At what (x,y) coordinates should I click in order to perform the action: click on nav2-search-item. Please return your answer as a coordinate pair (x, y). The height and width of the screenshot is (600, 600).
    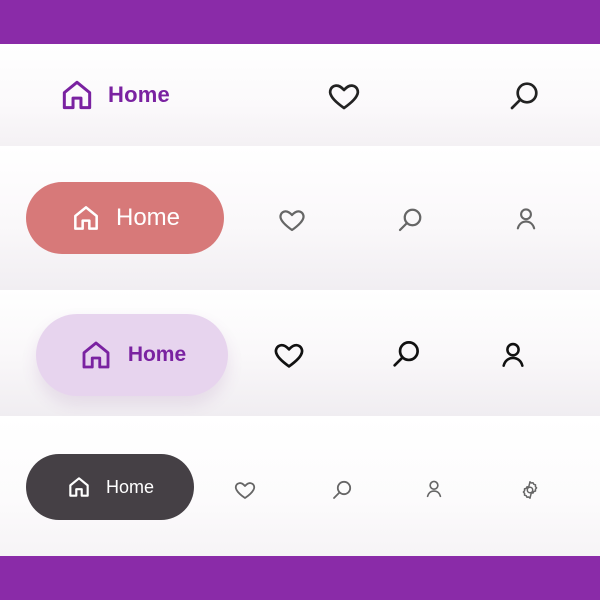
    Looking at the image, I should click on (410, 220).